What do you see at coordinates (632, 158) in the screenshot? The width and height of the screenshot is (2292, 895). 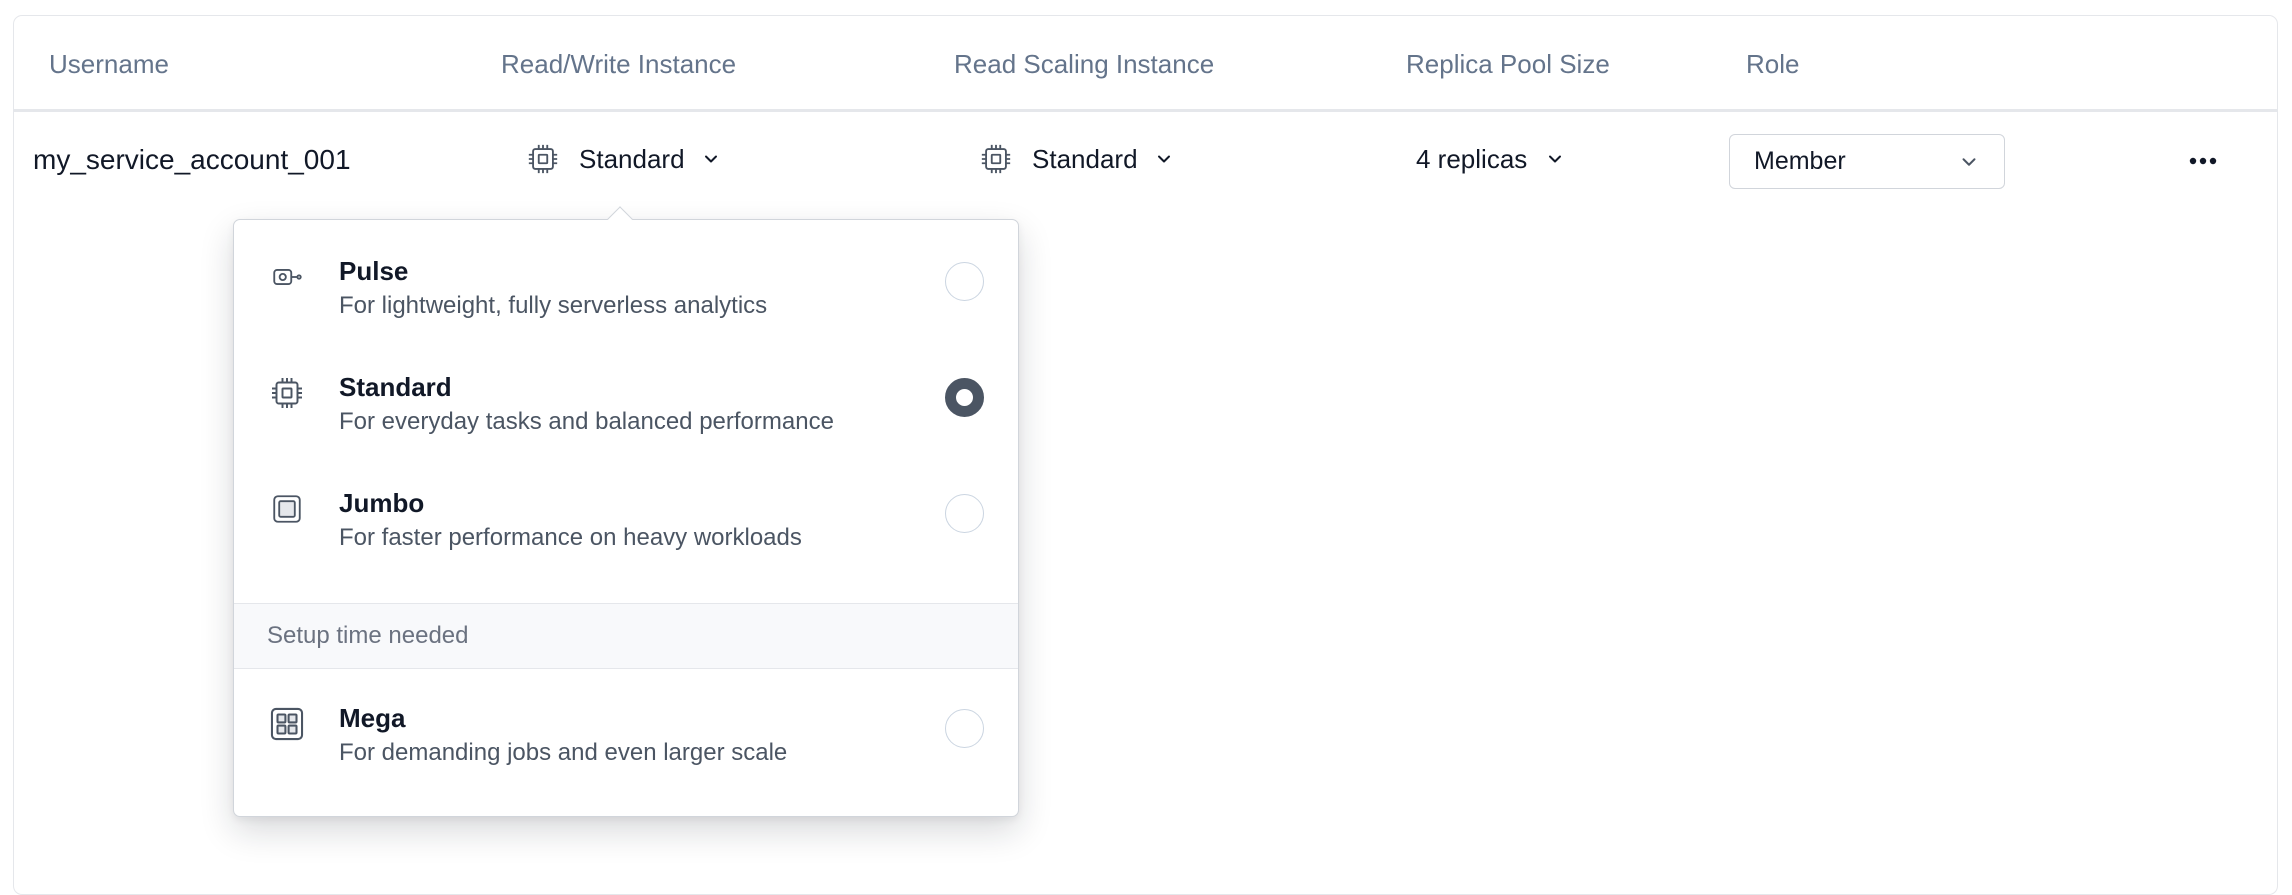 I see `read-write-instance-label: Standard` at bounding box center [632, 158].